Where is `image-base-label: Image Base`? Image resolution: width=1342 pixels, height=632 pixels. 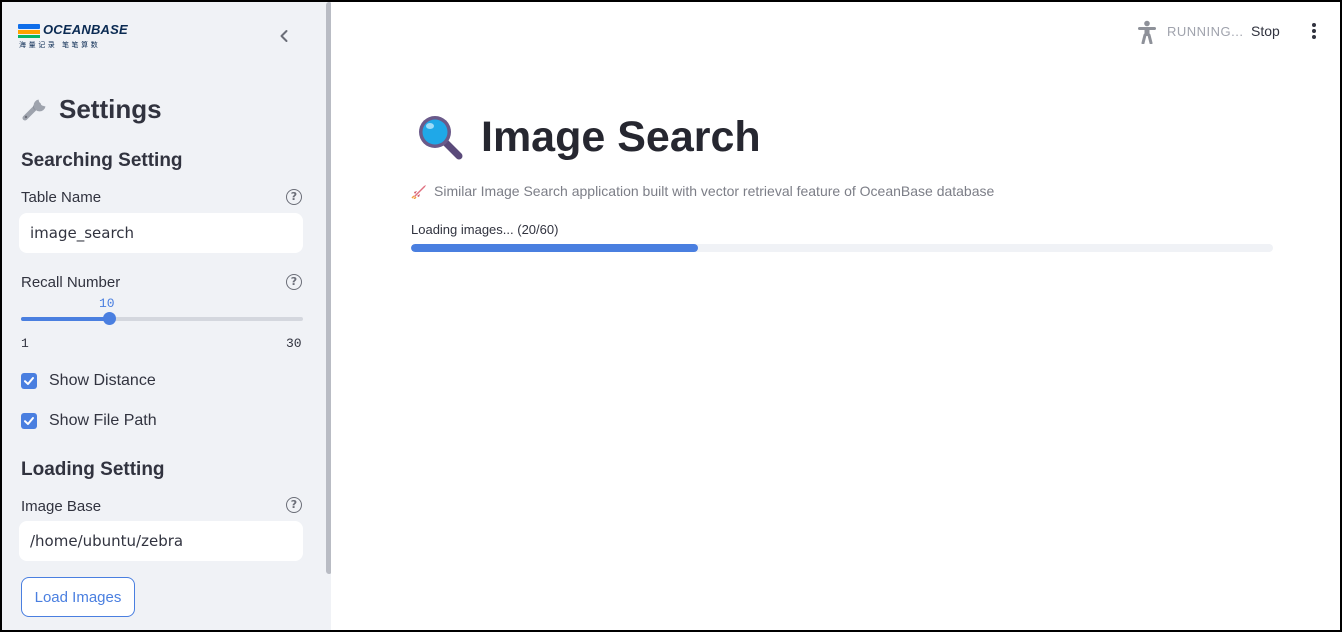
image-base-label: Image Base is located at coordinates (61, 506).